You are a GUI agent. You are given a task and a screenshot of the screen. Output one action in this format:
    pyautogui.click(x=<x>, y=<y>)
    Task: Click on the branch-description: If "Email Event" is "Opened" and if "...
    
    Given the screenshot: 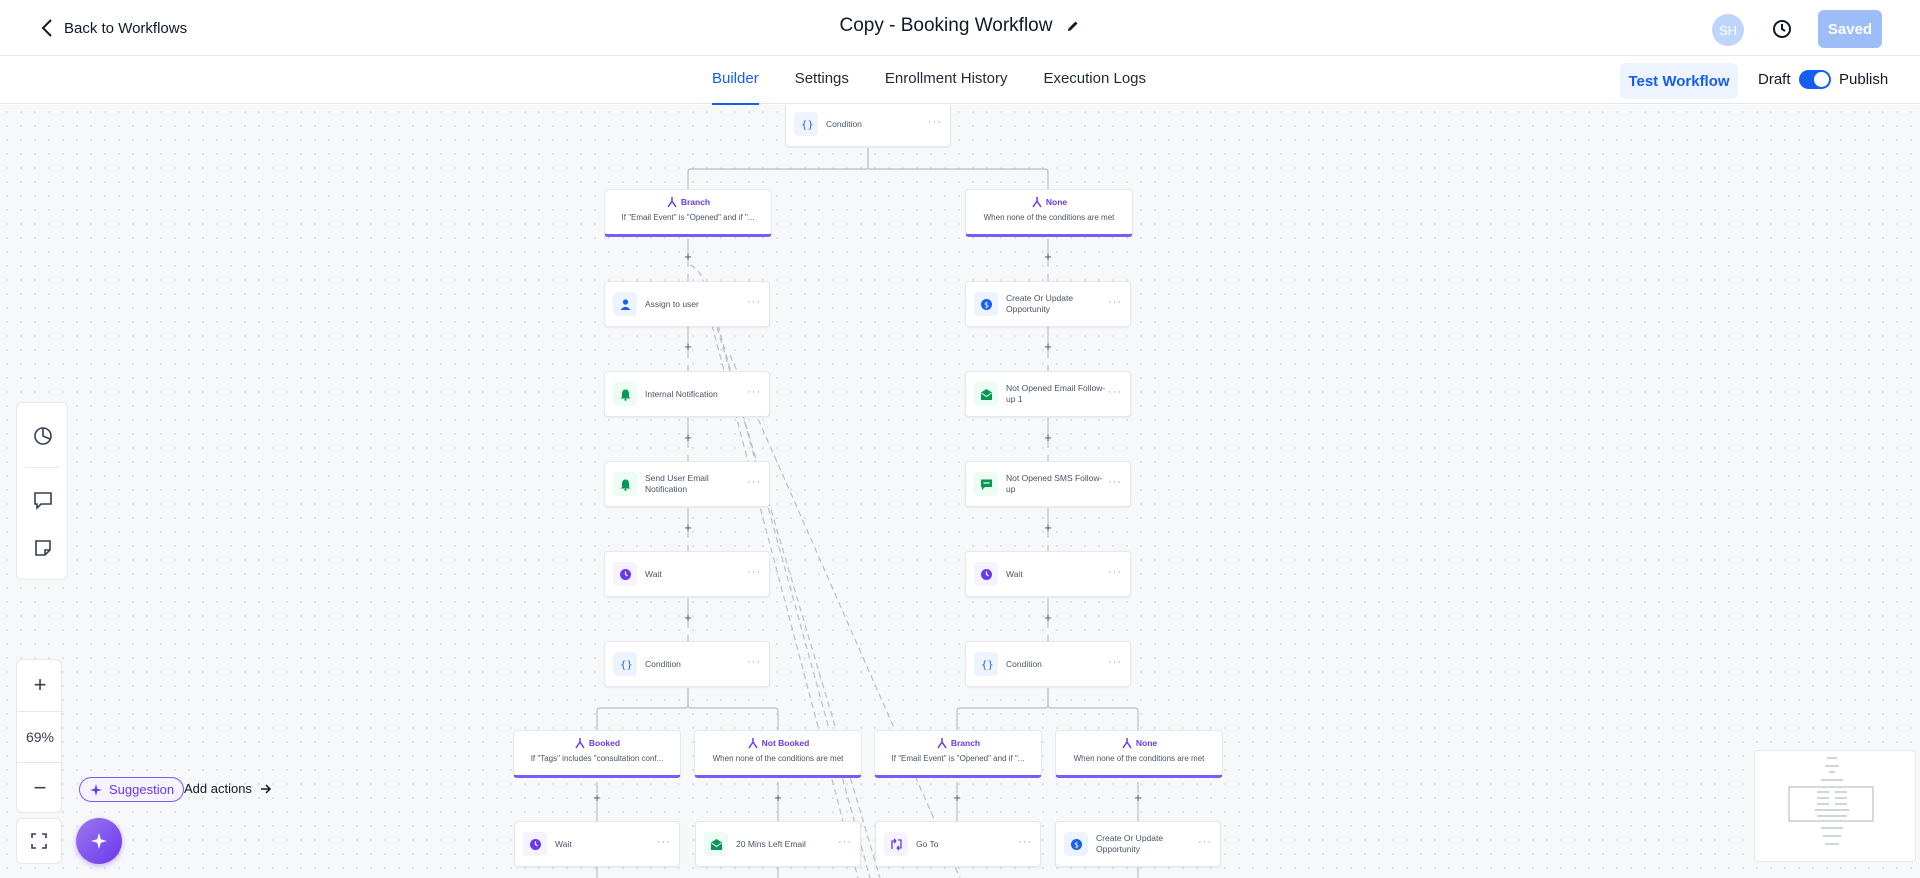 What is the action you would take?
    pyautogui.click(x=688, y=217)
    